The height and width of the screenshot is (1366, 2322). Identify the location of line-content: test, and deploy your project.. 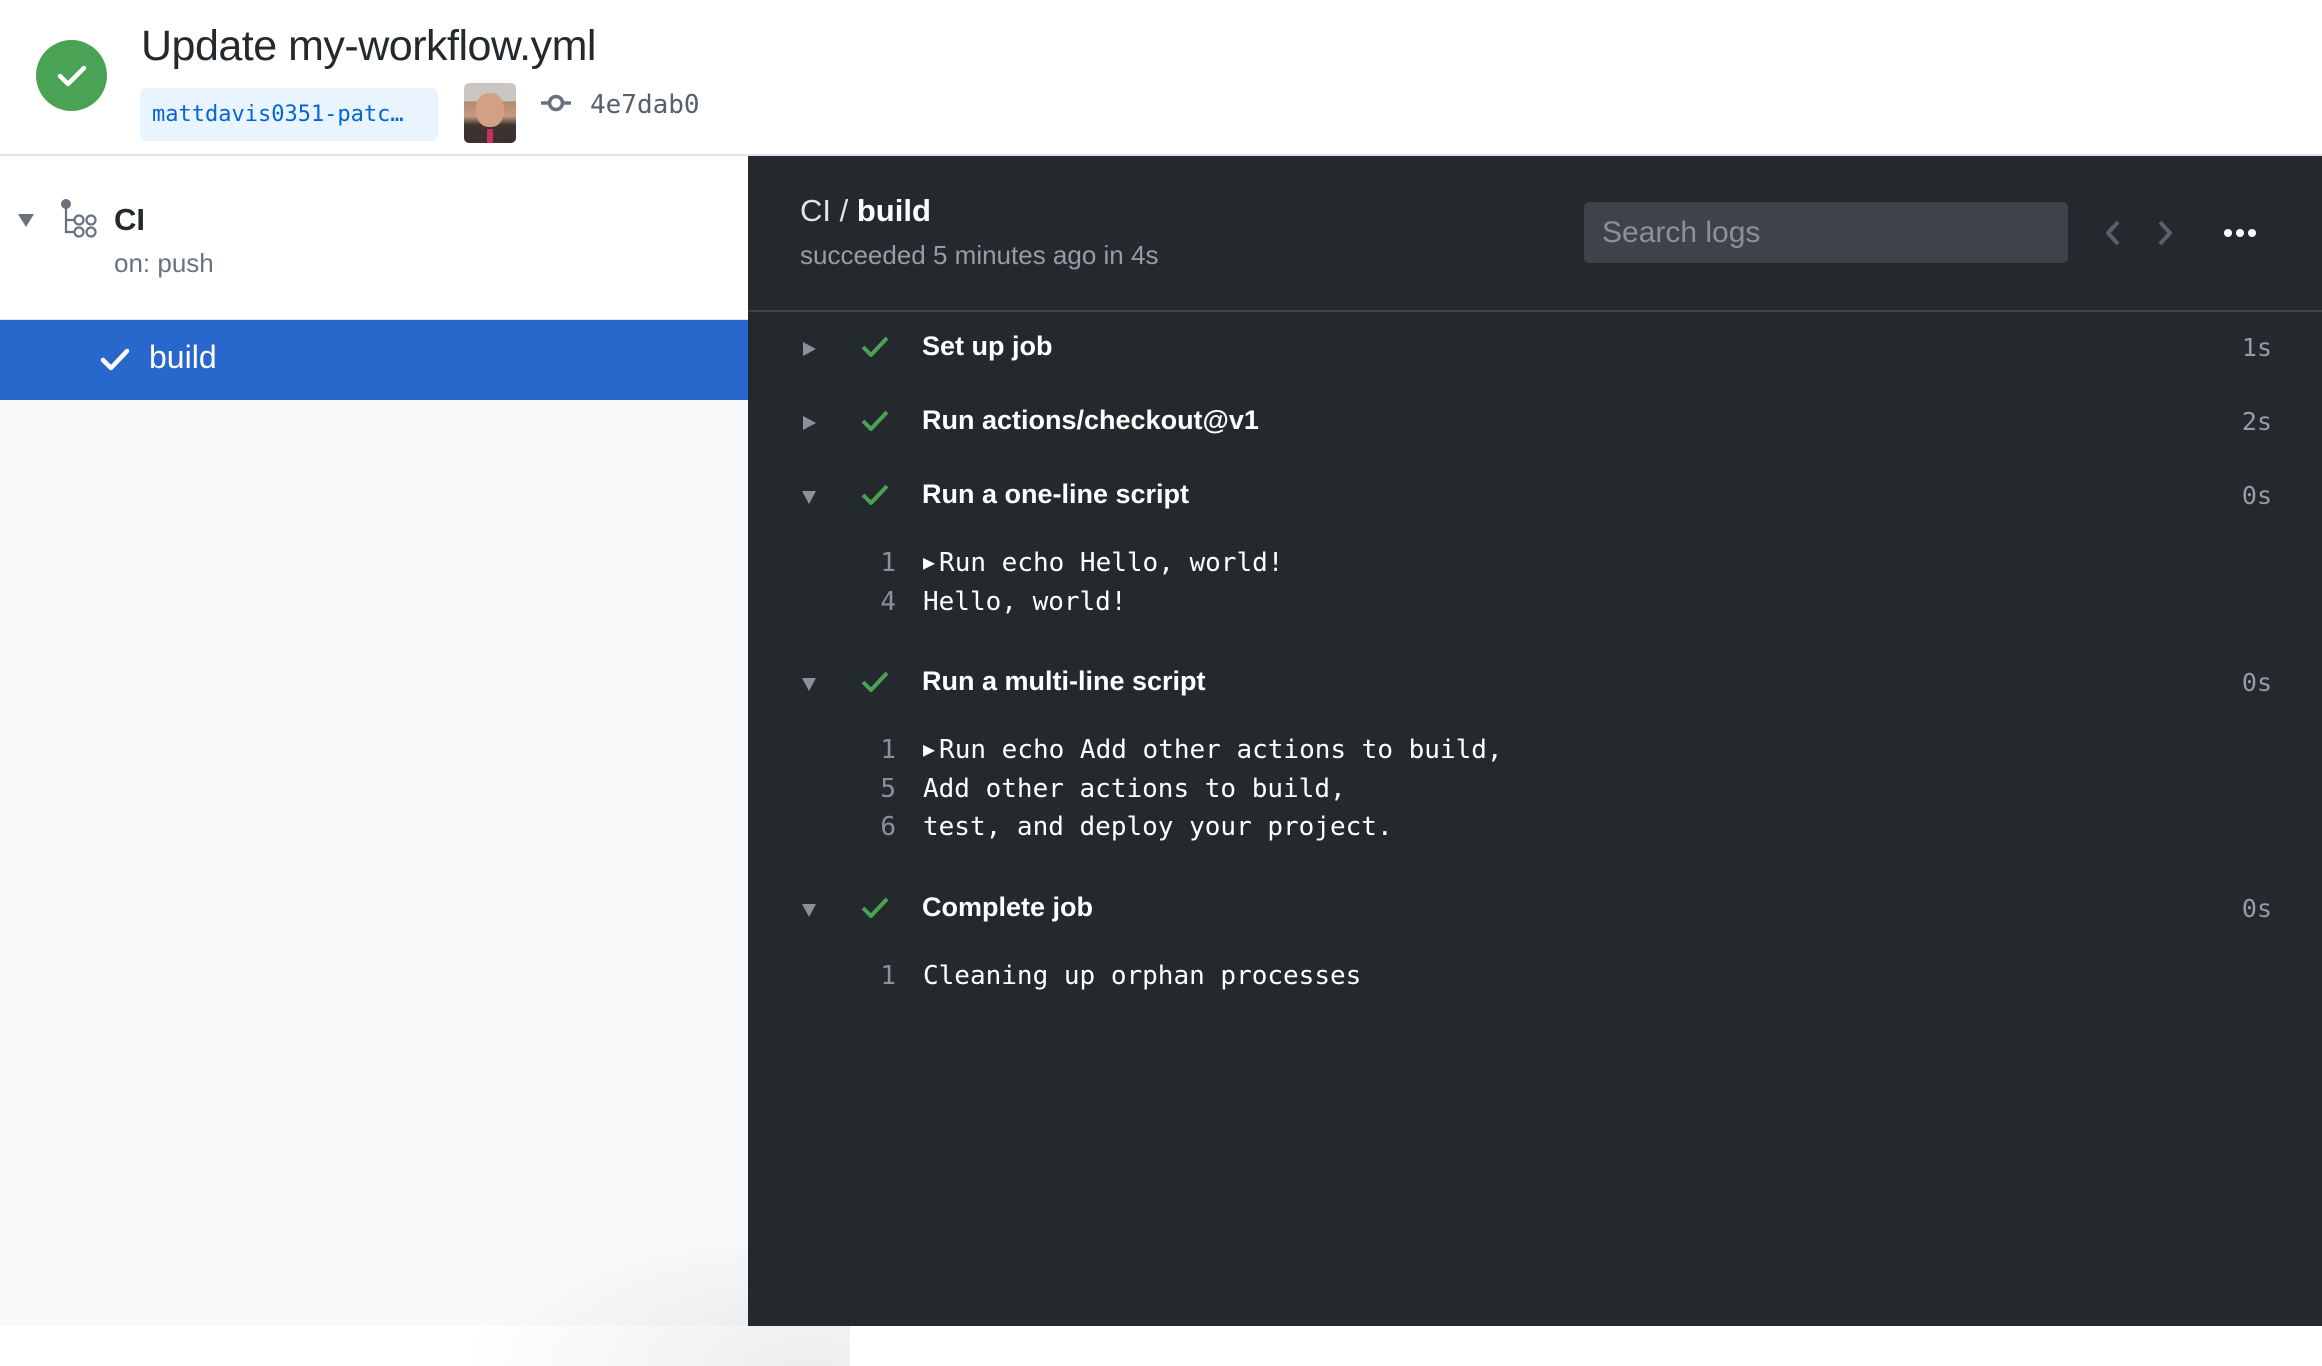
(1158, 827).